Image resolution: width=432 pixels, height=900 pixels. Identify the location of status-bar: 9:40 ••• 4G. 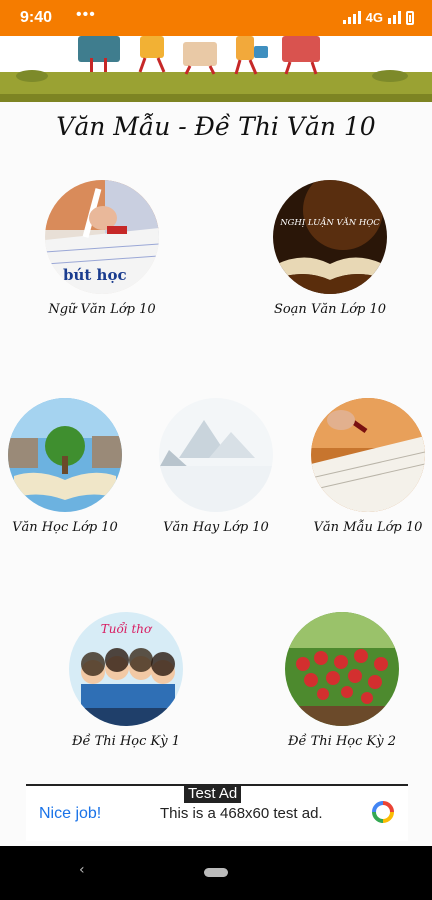
(216, 18).